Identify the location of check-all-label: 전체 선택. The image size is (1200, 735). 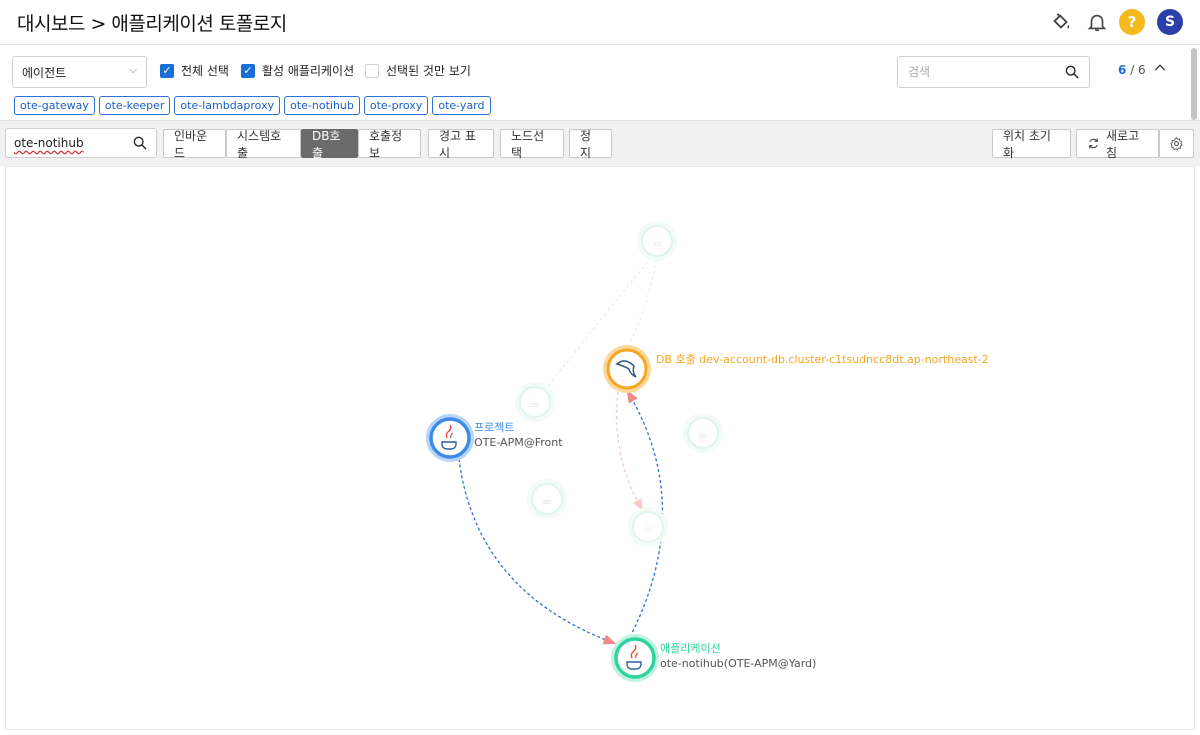
(205, 71).